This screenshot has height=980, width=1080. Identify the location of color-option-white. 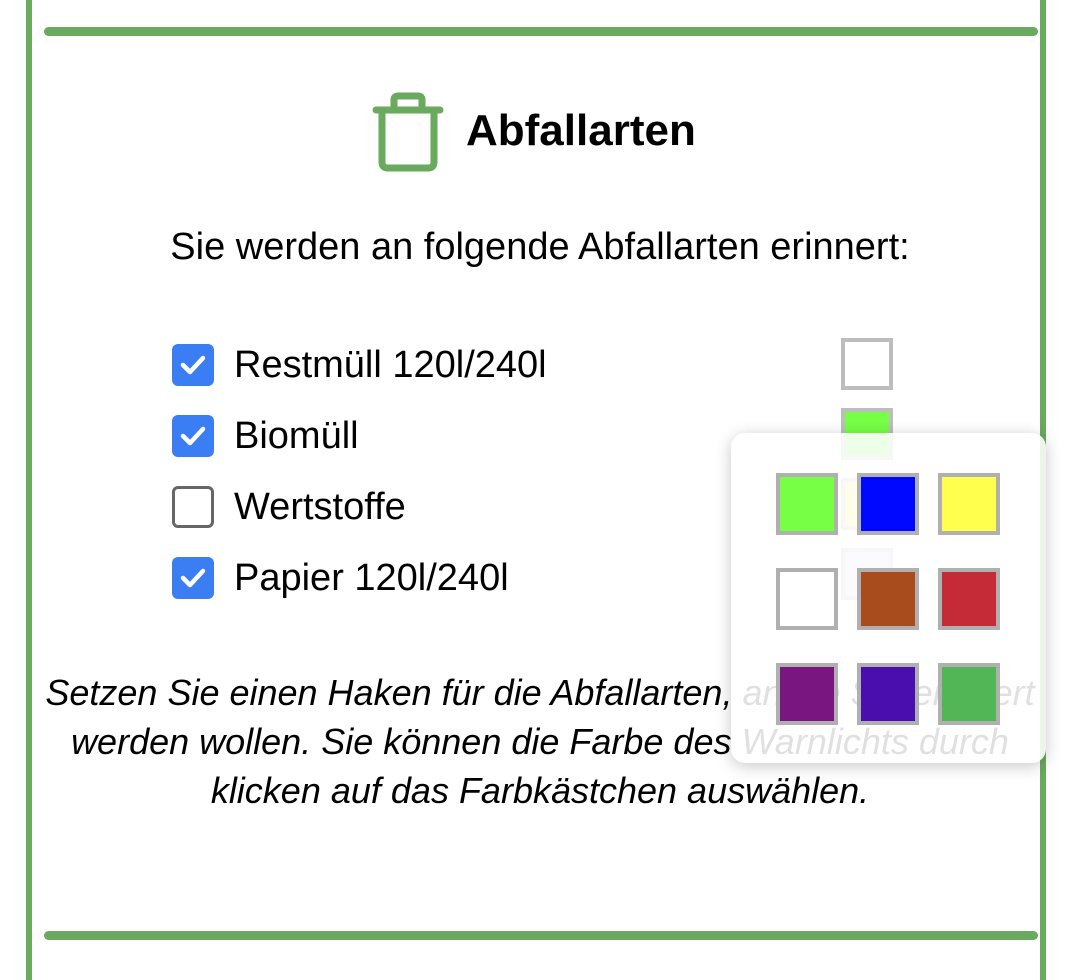
(807, 599).